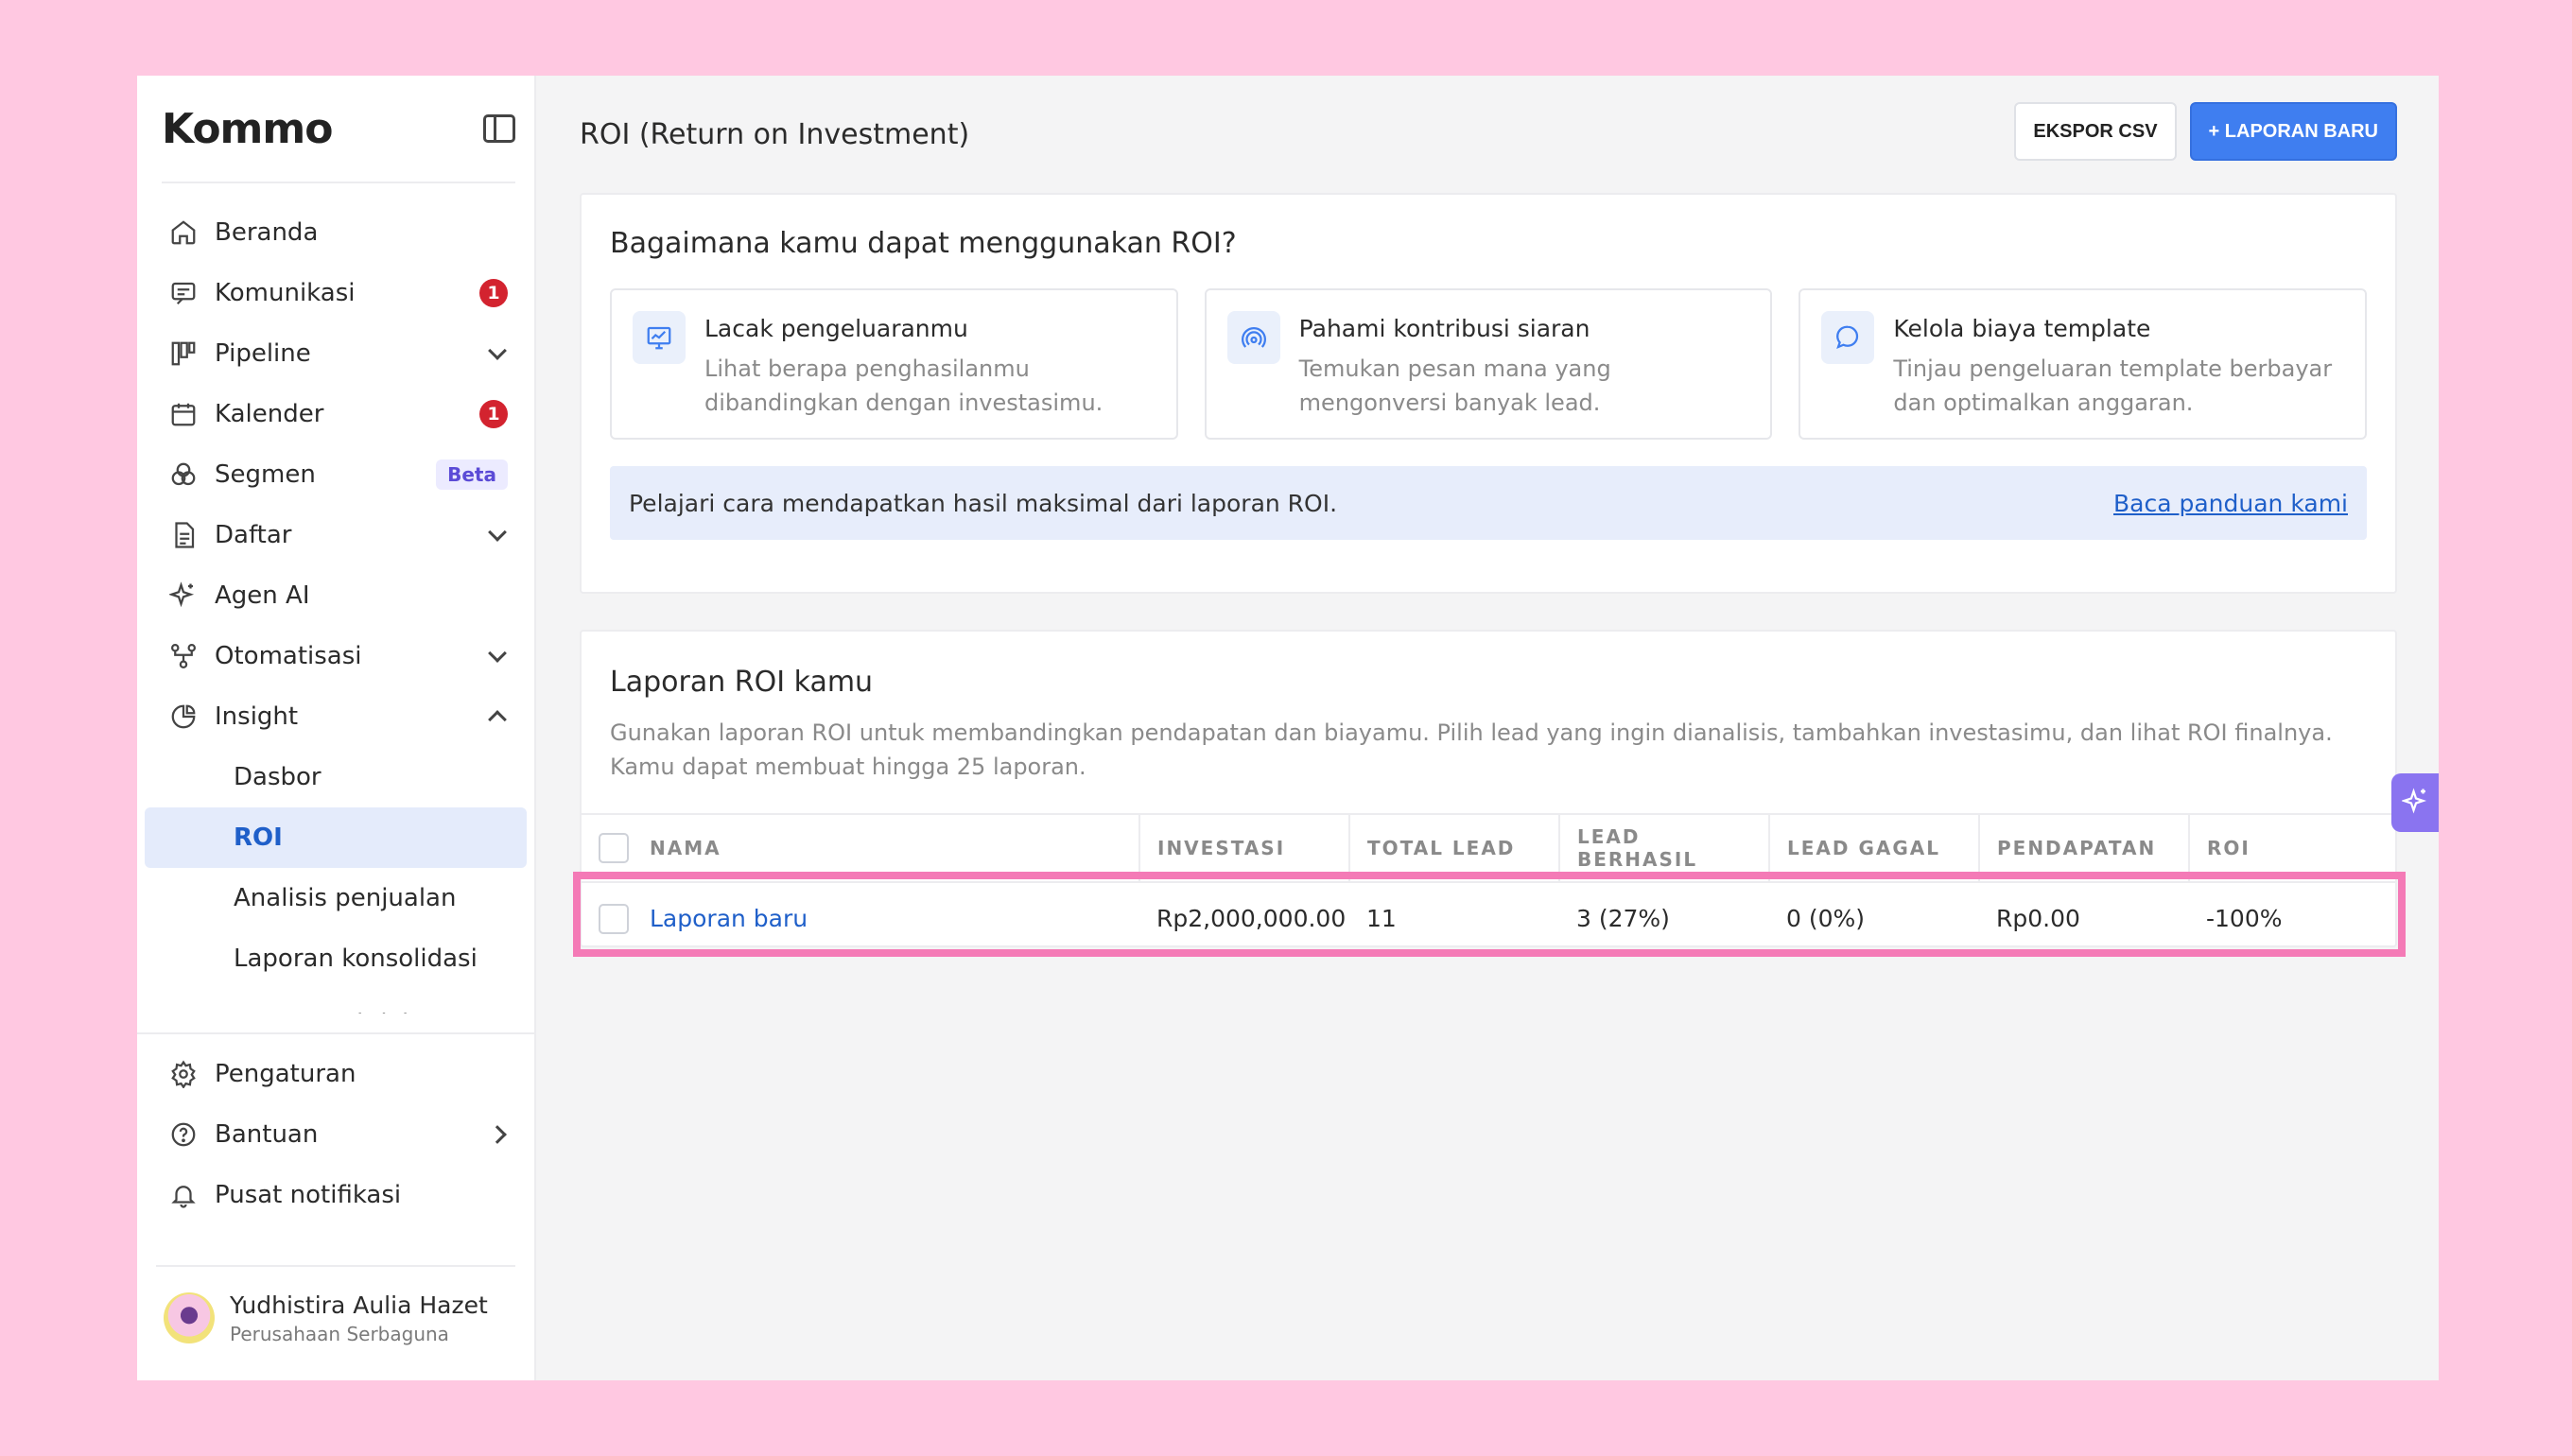  Describe the element at coordinates (923, 243) in the screenshot. I see `info-card-title: Bagaimana kamu dapat menggunakan ROI?` at that location.